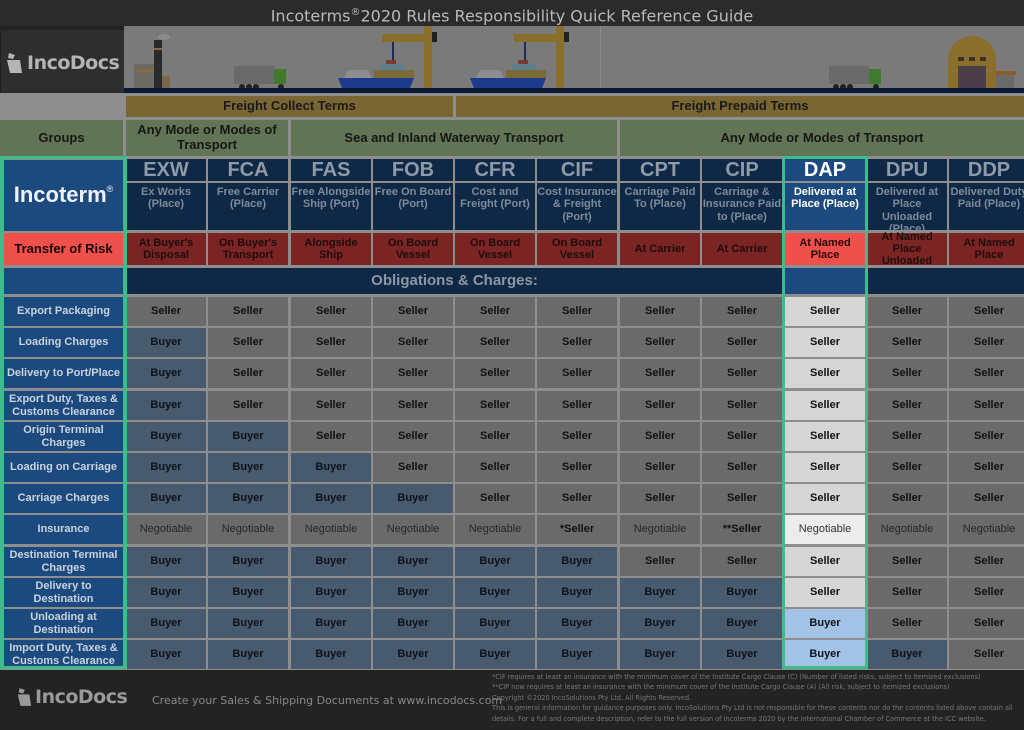  I want to click on warehouse-icon, so click(982, 62).